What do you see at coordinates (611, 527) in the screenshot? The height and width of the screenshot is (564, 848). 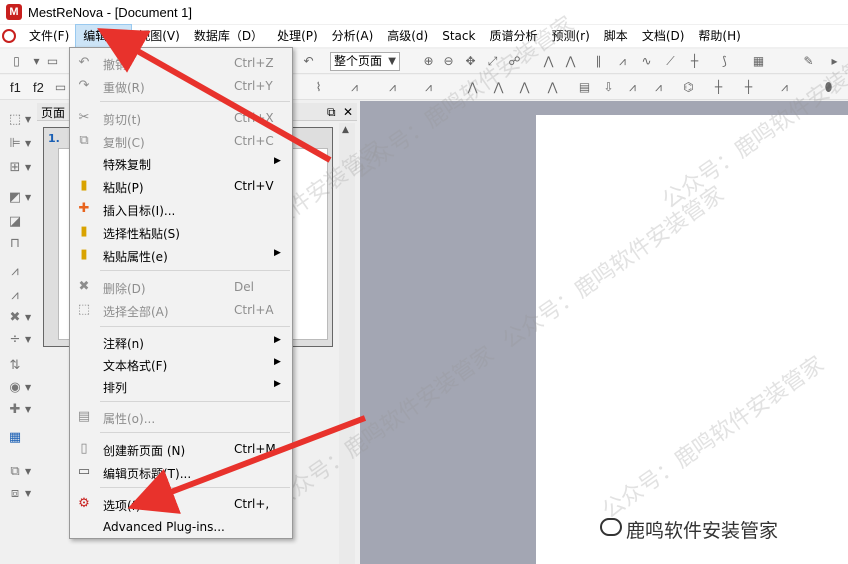 I see `wechat-icon` at bounding box center [611, 527].